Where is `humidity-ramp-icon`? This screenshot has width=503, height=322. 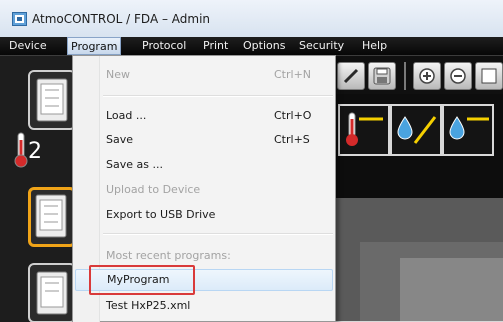
humidity-ramp-icon is located at coordinates (417, 130).